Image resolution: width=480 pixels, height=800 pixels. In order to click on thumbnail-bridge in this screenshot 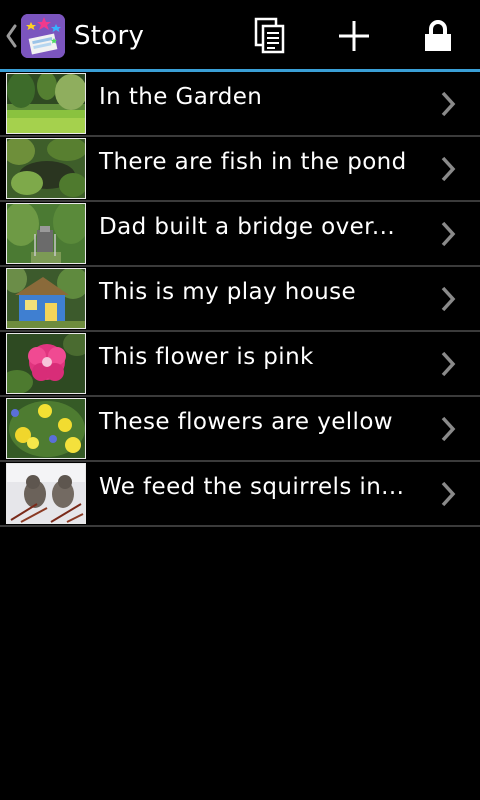, I will do `click(46, 233)`.